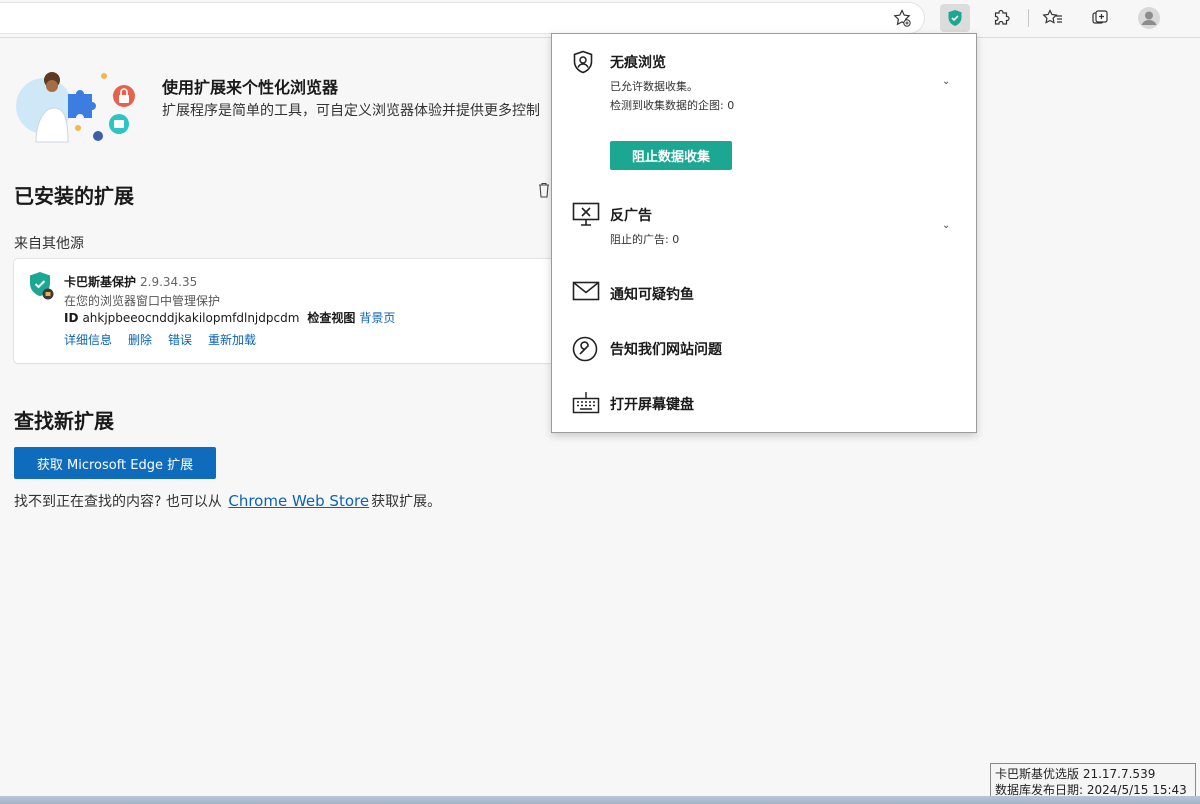 The height and width of the screenshot is (804, 1200). Describe the element at coordinates (955, 18) in the screenshot. I see `kaspersky-extension-icon` at that location.